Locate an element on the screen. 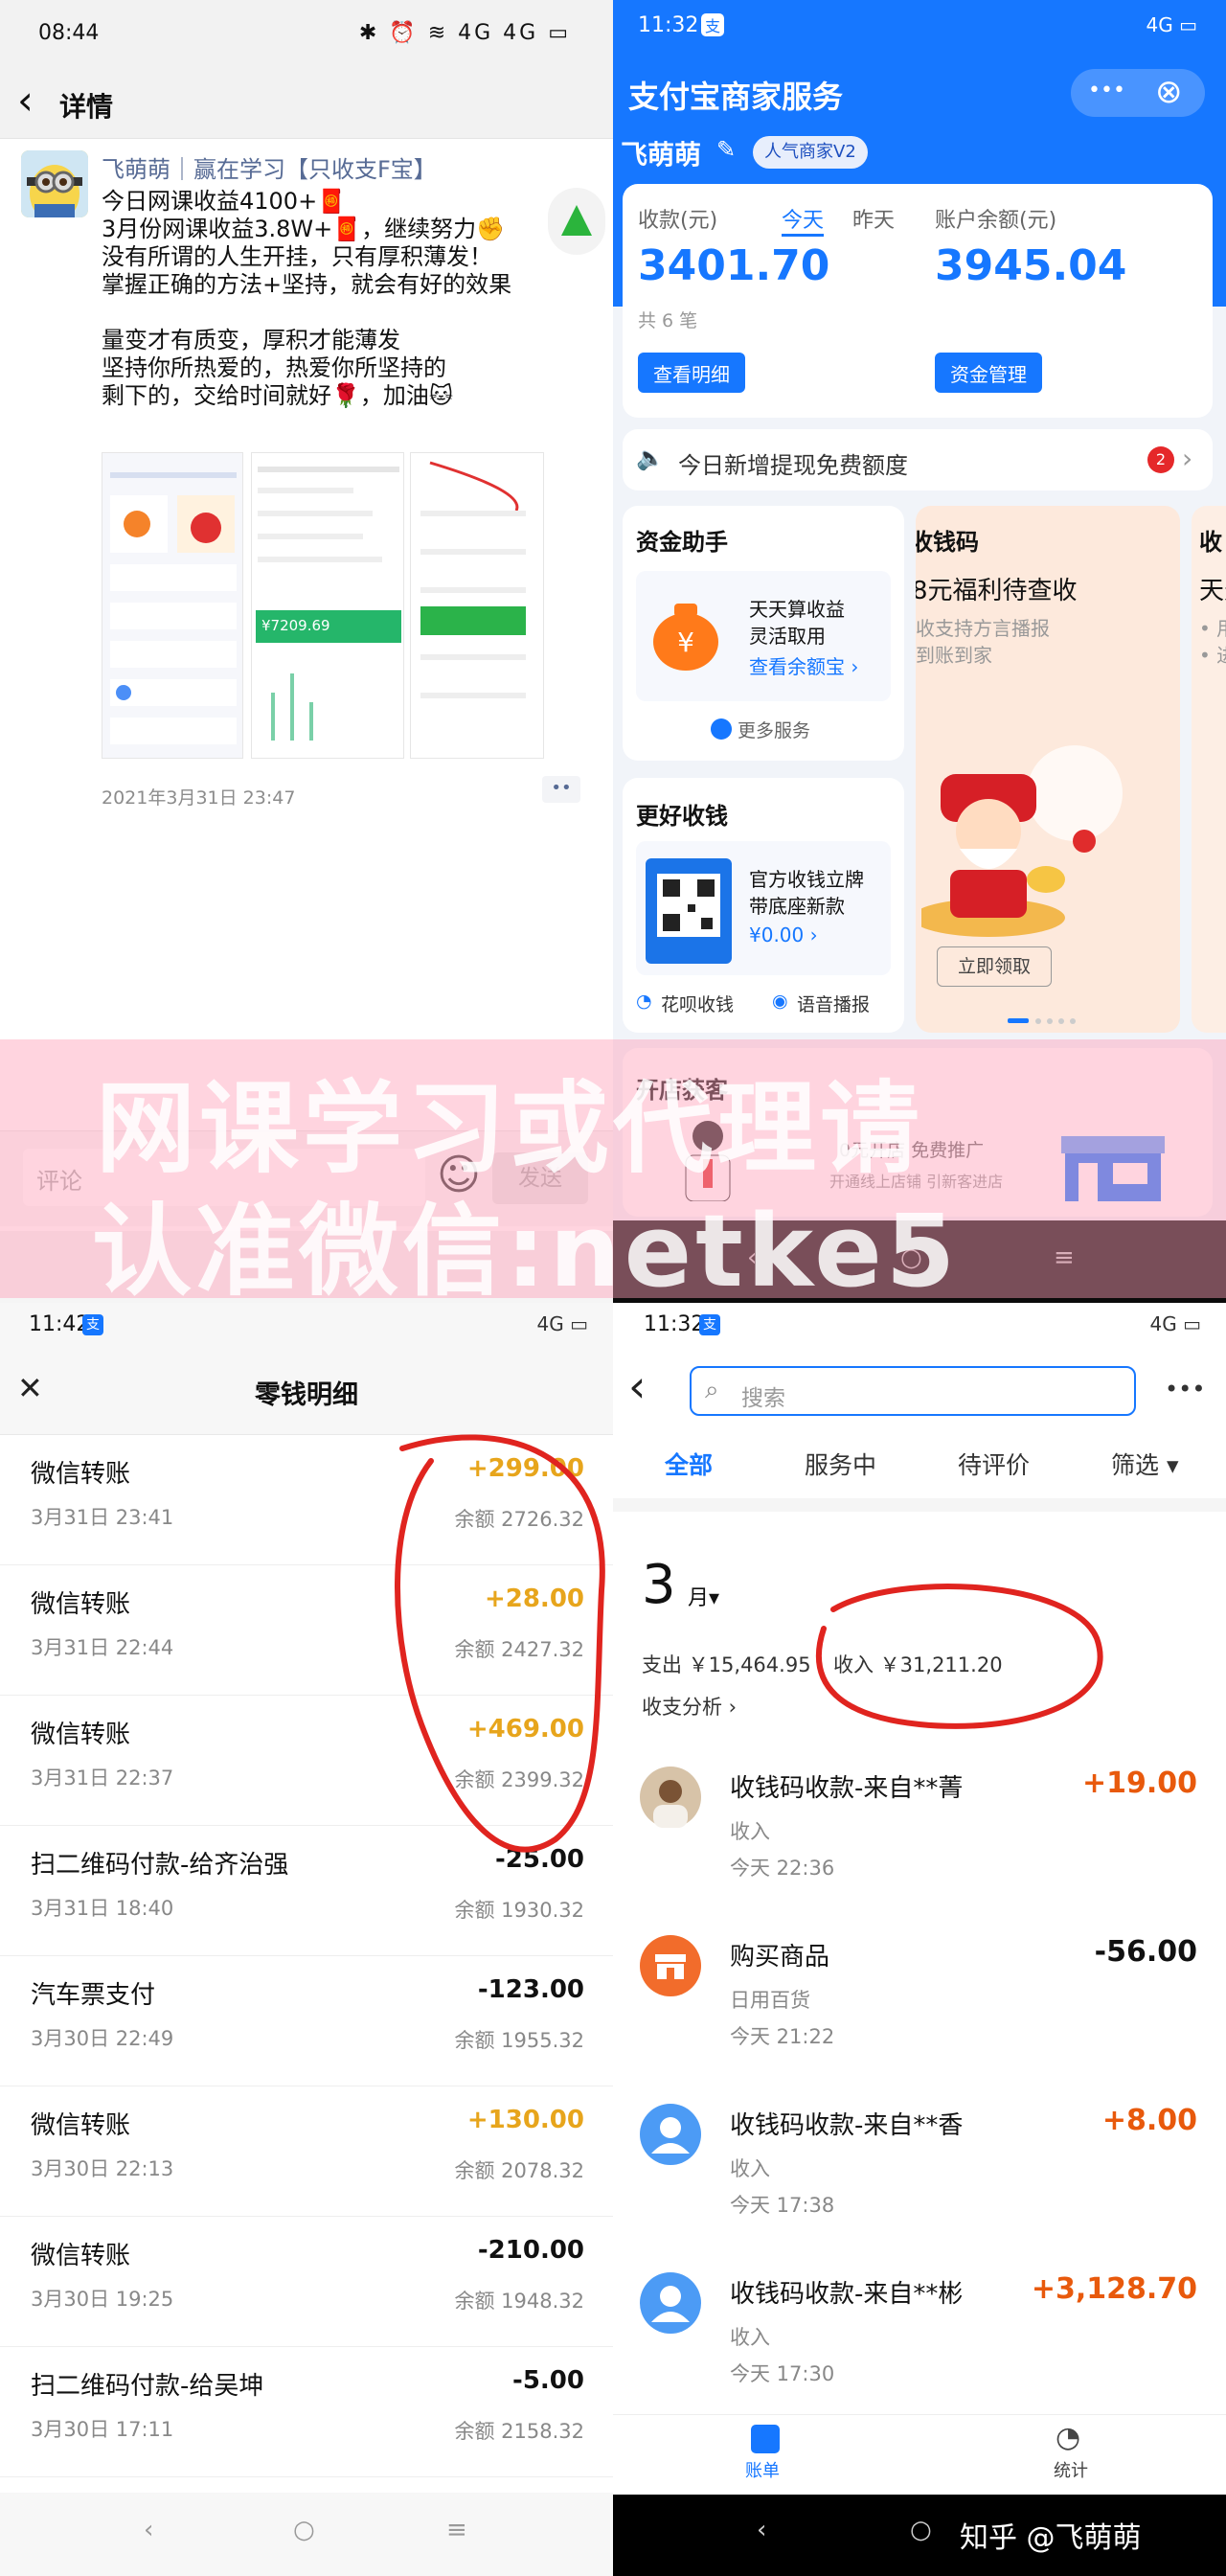 The width and height of the screenshot is (1226, 2576). more-actions-button: •• is located at coordinates (561, 789).